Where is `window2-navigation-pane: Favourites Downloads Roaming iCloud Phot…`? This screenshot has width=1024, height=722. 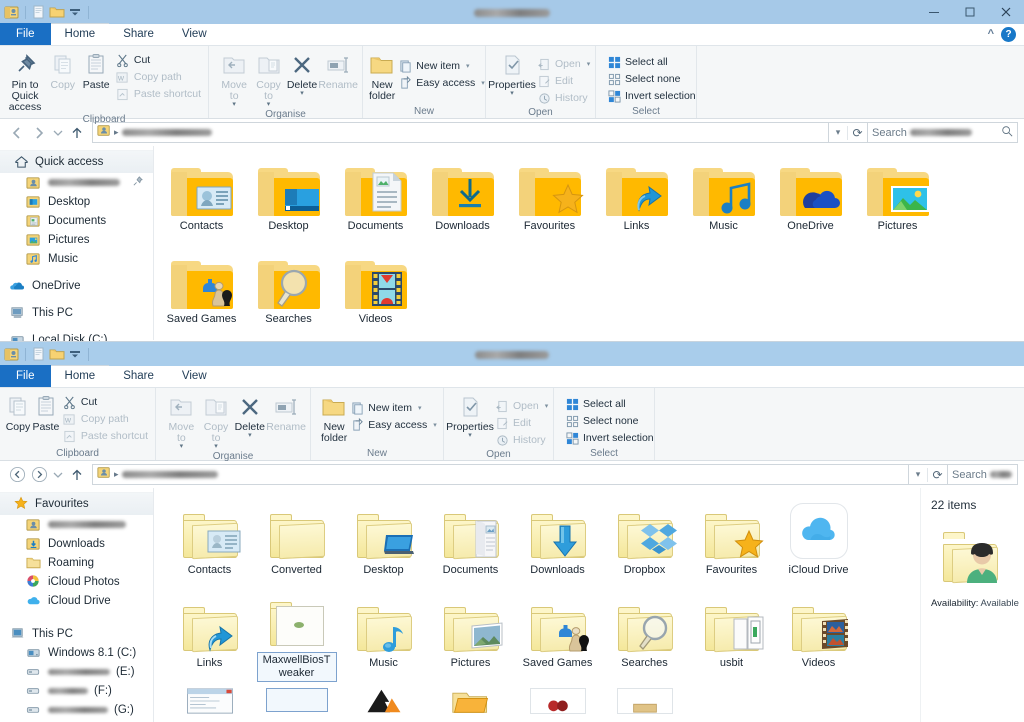 window2-navigation-pane: Favourites Downloads Roaming iCloud Phot… is located at coordinates (77, 605).